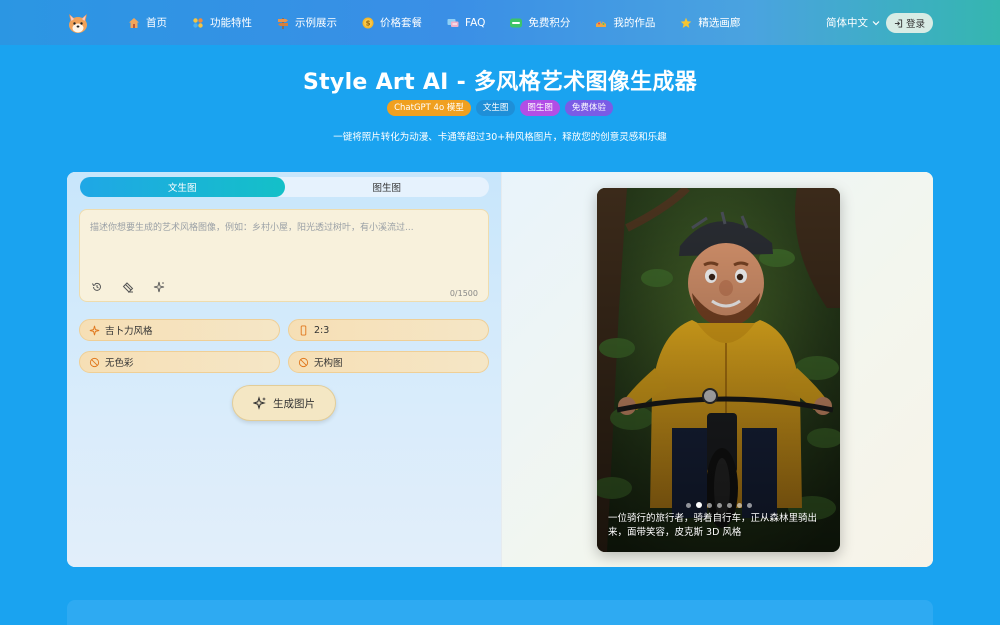 This screenshot has height=625, width=1000. Describe the element at coordinates (898, 23) in the screenshot. I see `login-icon` at that location.